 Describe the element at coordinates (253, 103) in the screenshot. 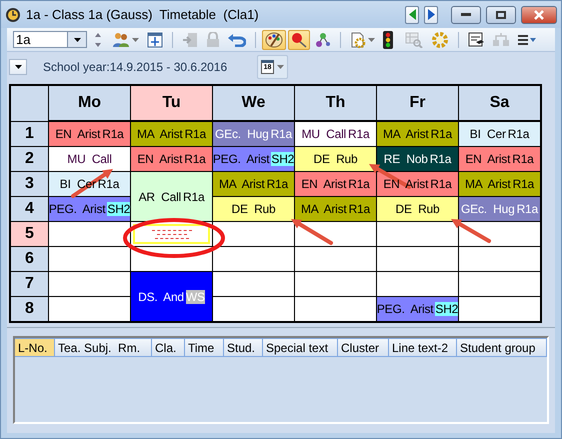

I see `day-header: We` at that location.